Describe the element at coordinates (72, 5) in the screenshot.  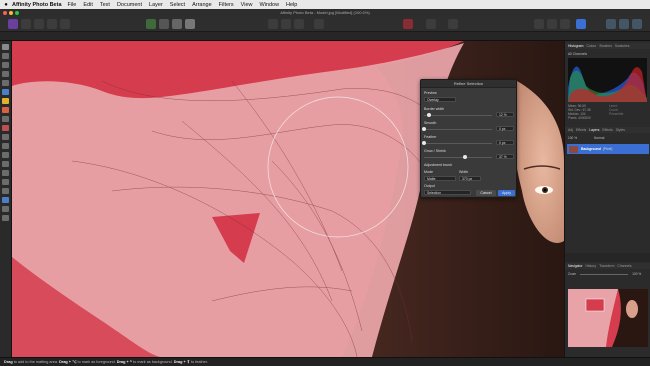
I see `menu-file: File` at that location.